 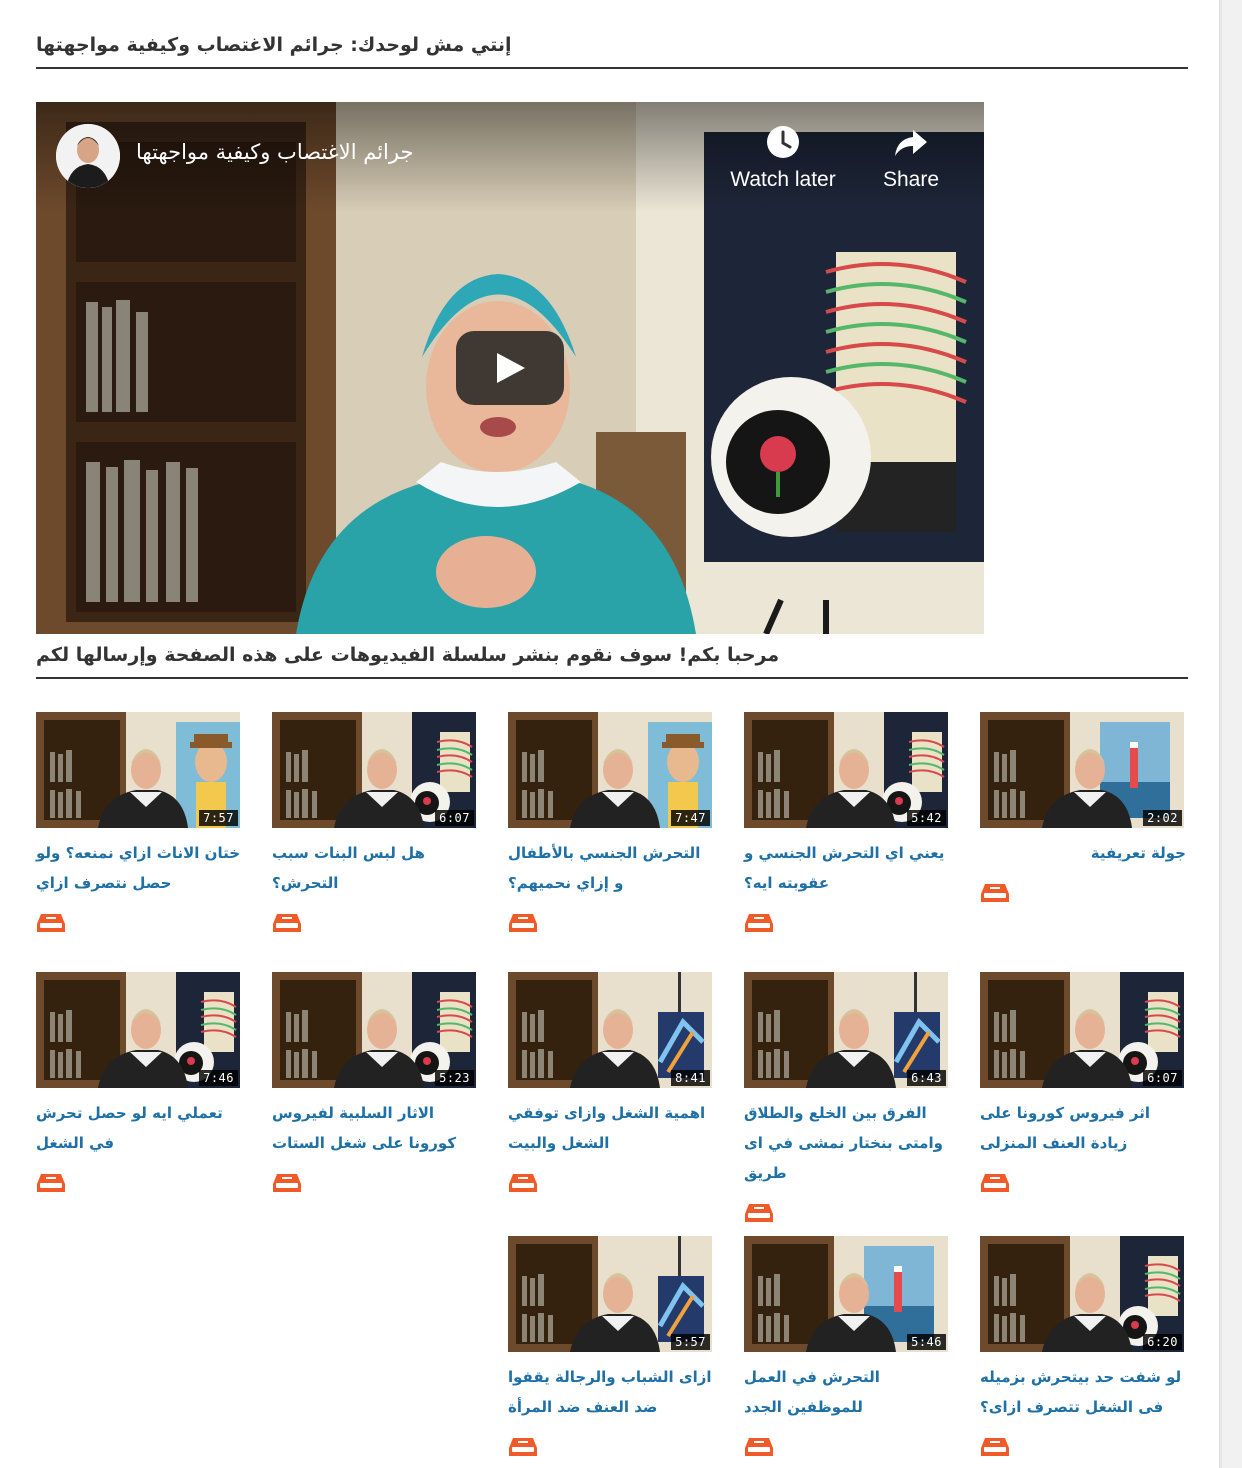 What do you see at coordinates (375, 868) in the screenshot?
I see `video-title-link: هل لبس البنات سبب التحرش؟` at bounding box center [375, 868].